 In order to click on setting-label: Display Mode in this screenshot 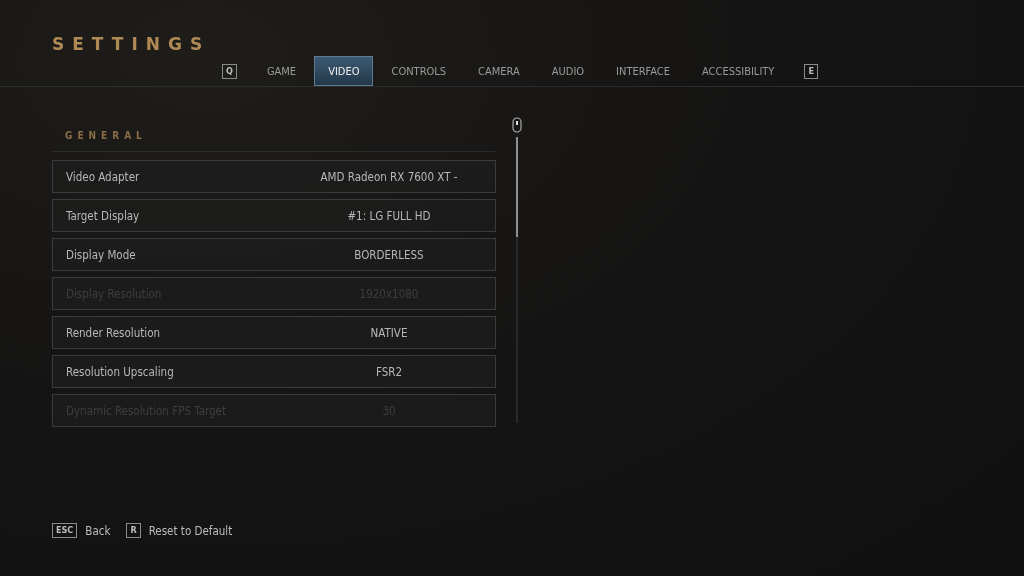, I will do `click(101, 254)`.